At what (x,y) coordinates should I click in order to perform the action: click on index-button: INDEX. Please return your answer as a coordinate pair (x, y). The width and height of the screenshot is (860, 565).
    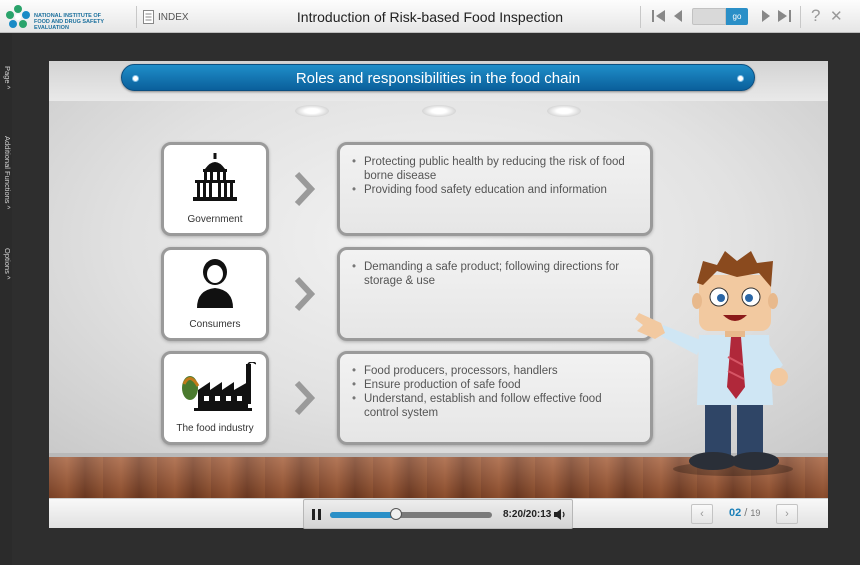
    Looking at the image, I should click on (166, 17).